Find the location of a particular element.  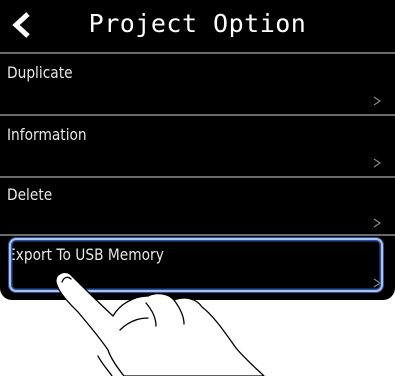

menu-item-duplicate: Duplicate is located at coordinates (197, 84).